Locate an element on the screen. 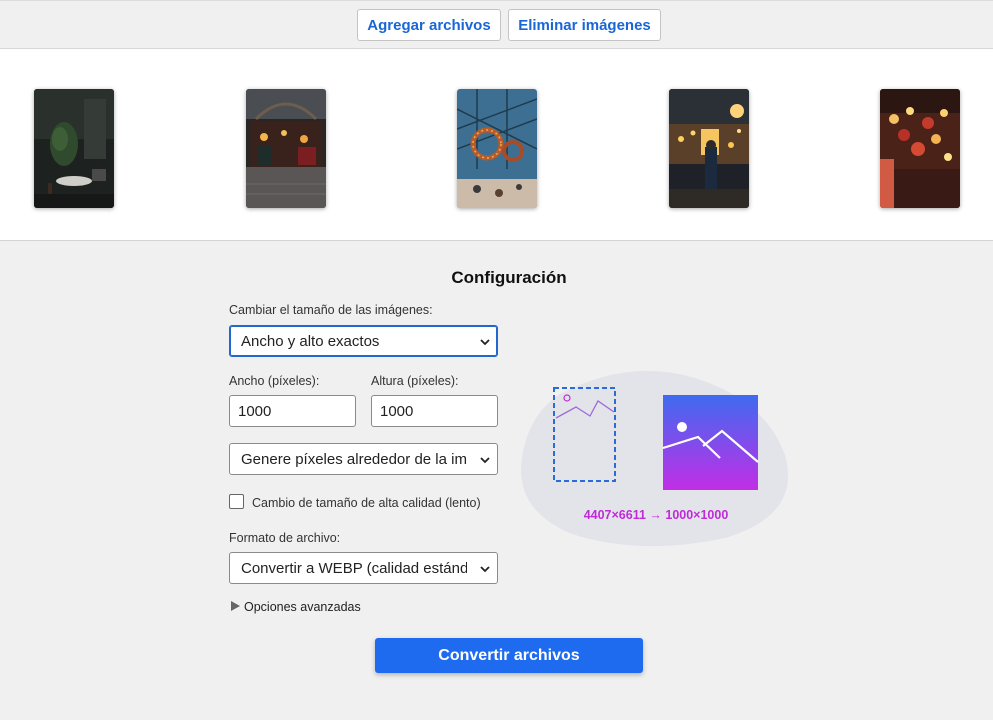 Image resolution: width=993 pixels, height=720 pixels. add-files-button: Agregar archivos is located at coordinates (429, 25).